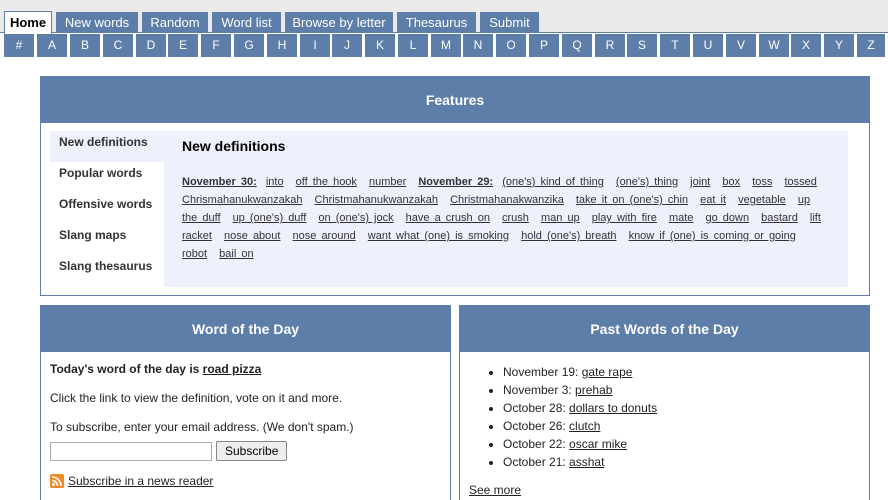 This screenshot has height=500, width=888. What do you see at coordinates (839, 45) in the screenshot?
I see `letter-y: Y` at bounding box center [839, 45].